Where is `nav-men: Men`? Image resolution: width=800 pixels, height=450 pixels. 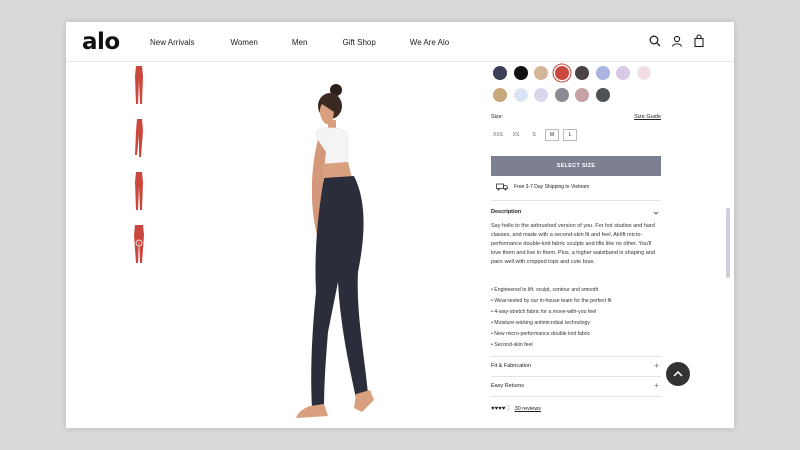
nav-men: Men is located at coordinates (300, 42).